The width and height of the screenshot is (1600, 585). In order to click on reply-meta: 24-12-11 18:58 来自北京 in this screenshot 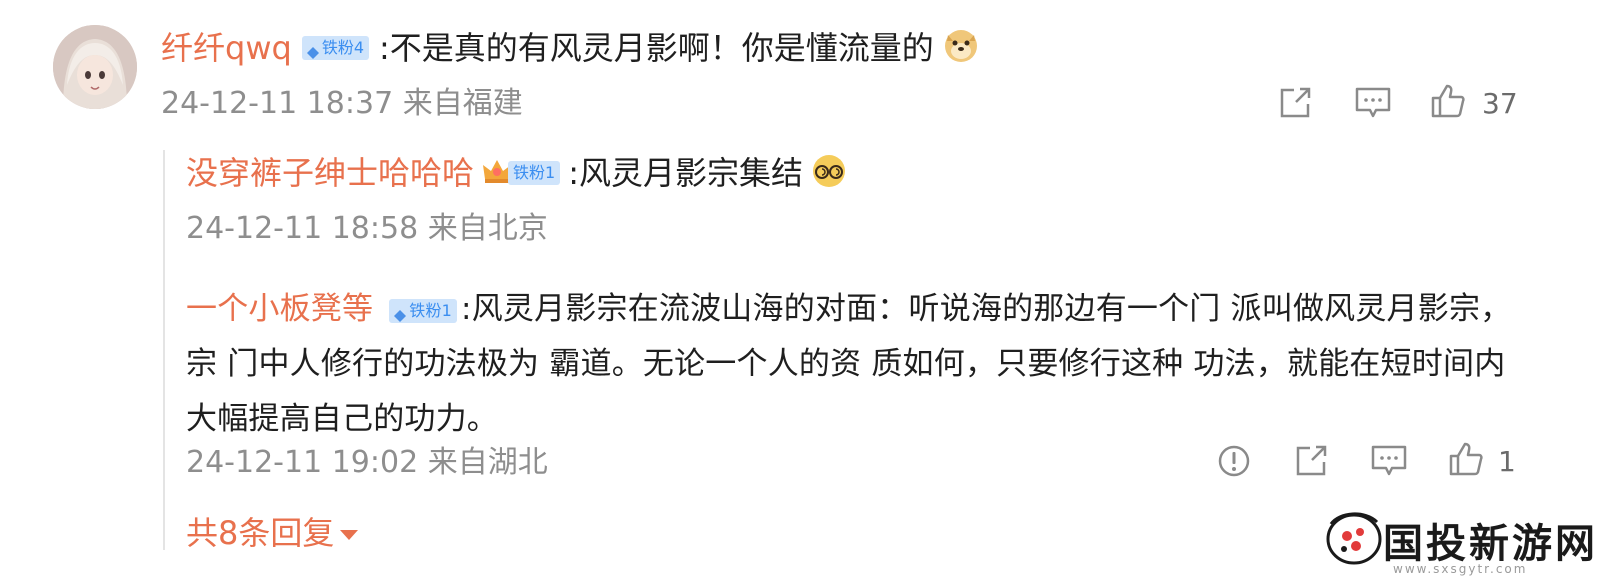, I will do `click(367, 228)`.